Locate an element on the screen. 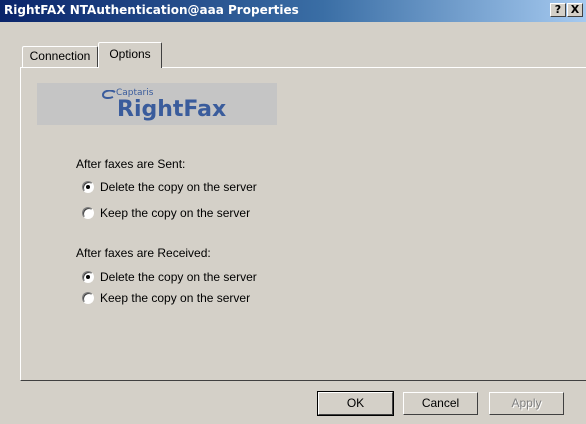  help-button: ? is located at coordinates (558, 10).